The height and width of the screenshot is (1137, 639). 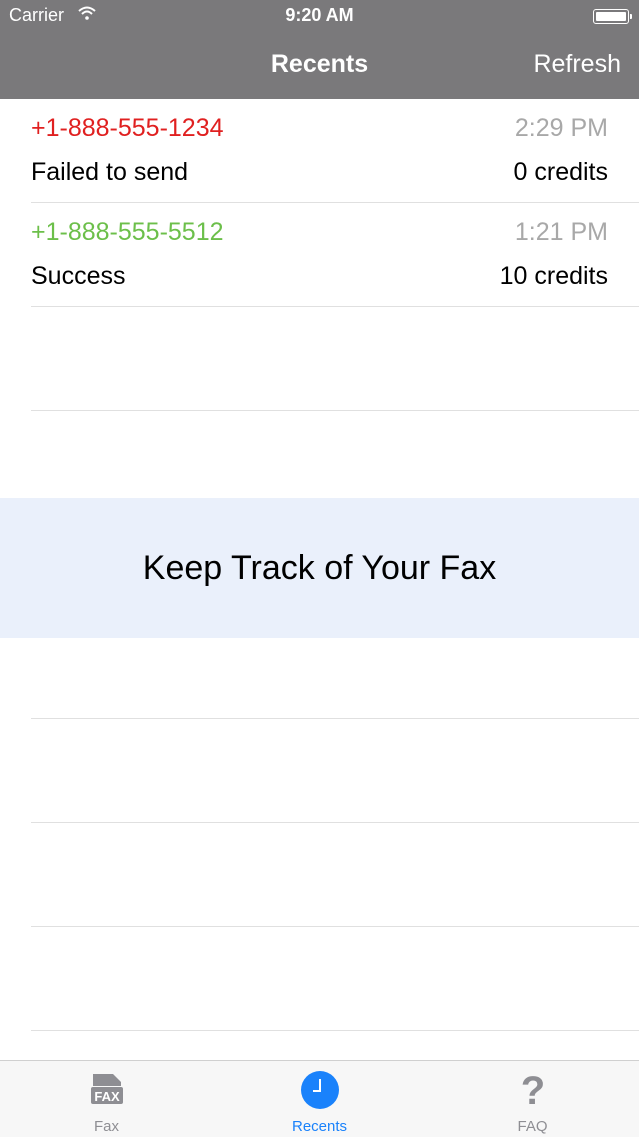 I want to click on question-mark-icon: ?, so click(x=533, y=1091).